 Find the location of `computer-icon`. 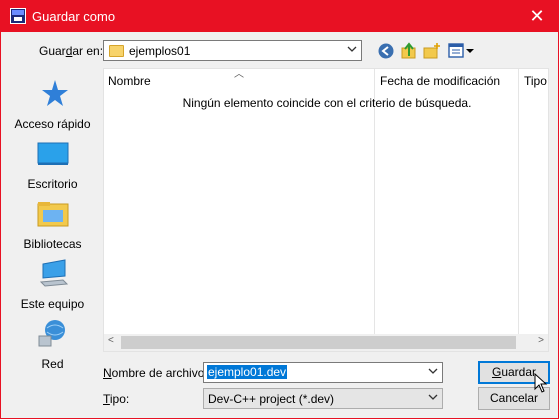

computer-icon is located at coordinates (53, 273).